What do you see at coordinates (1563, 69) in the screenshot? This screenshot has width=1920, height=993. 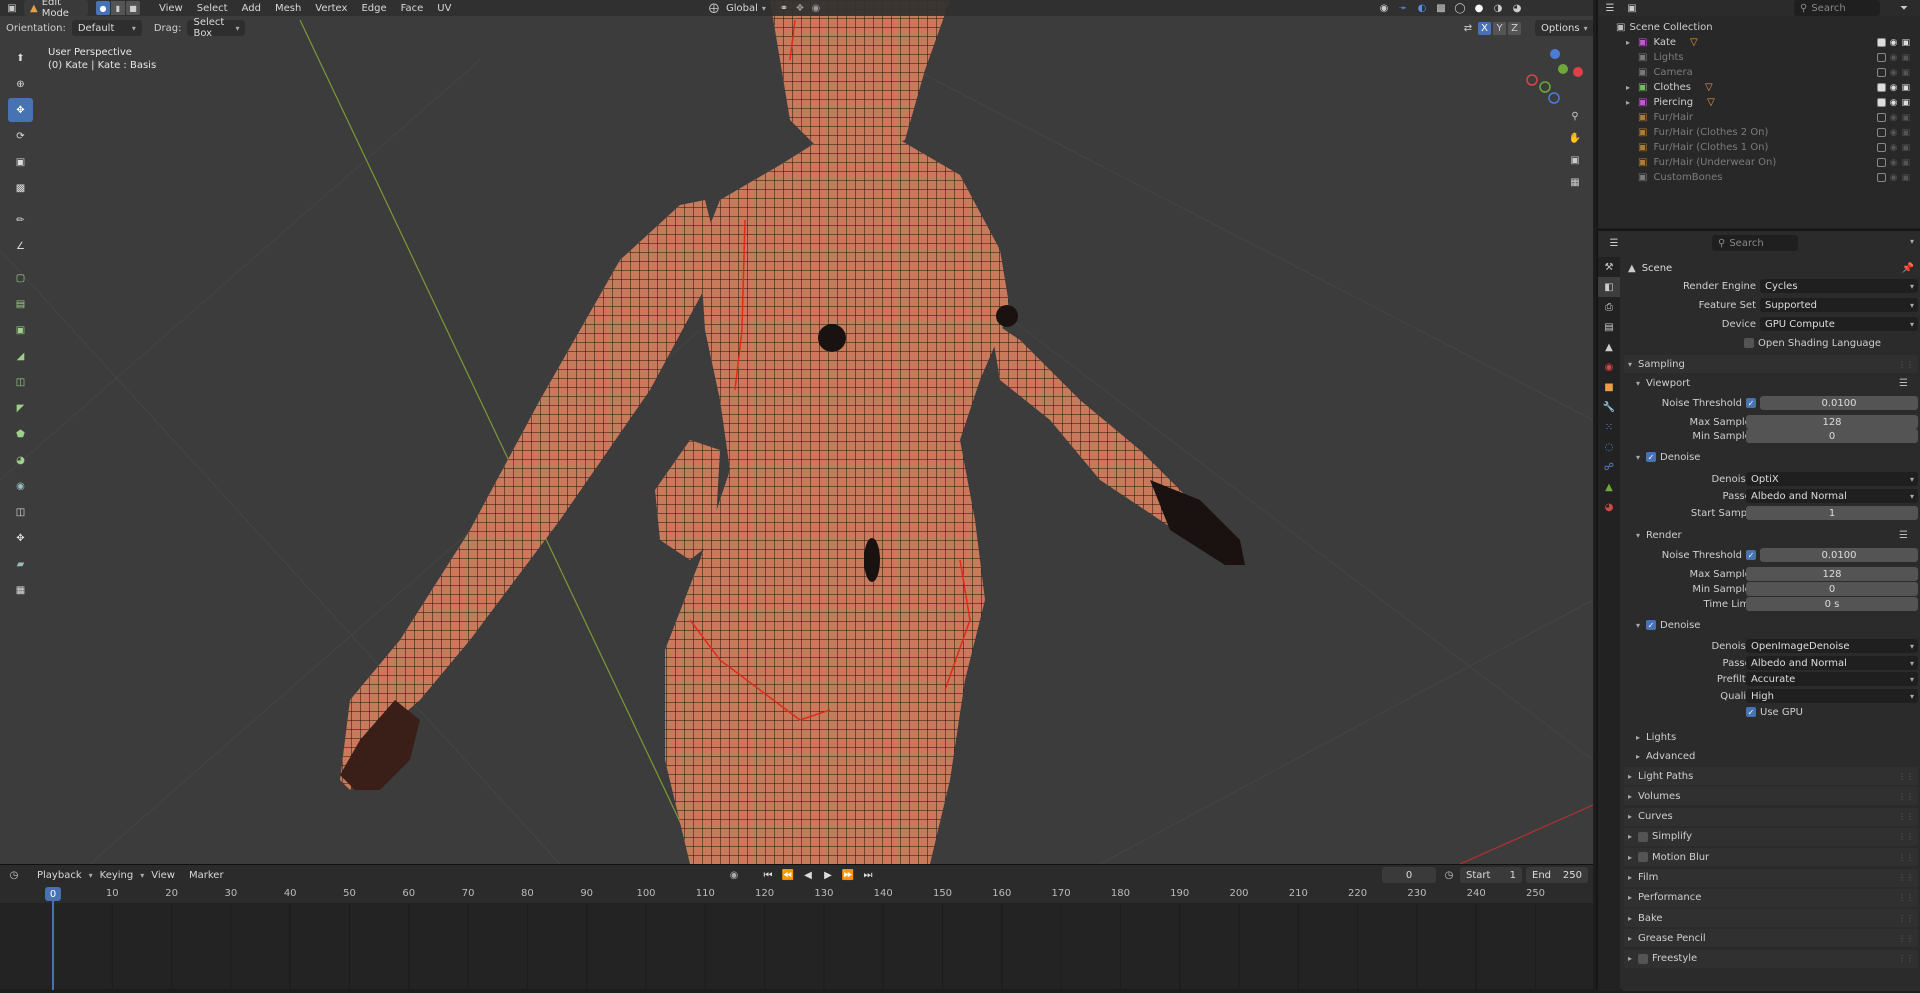 I see `gizmo-y` at bounding box center [1563, 69].